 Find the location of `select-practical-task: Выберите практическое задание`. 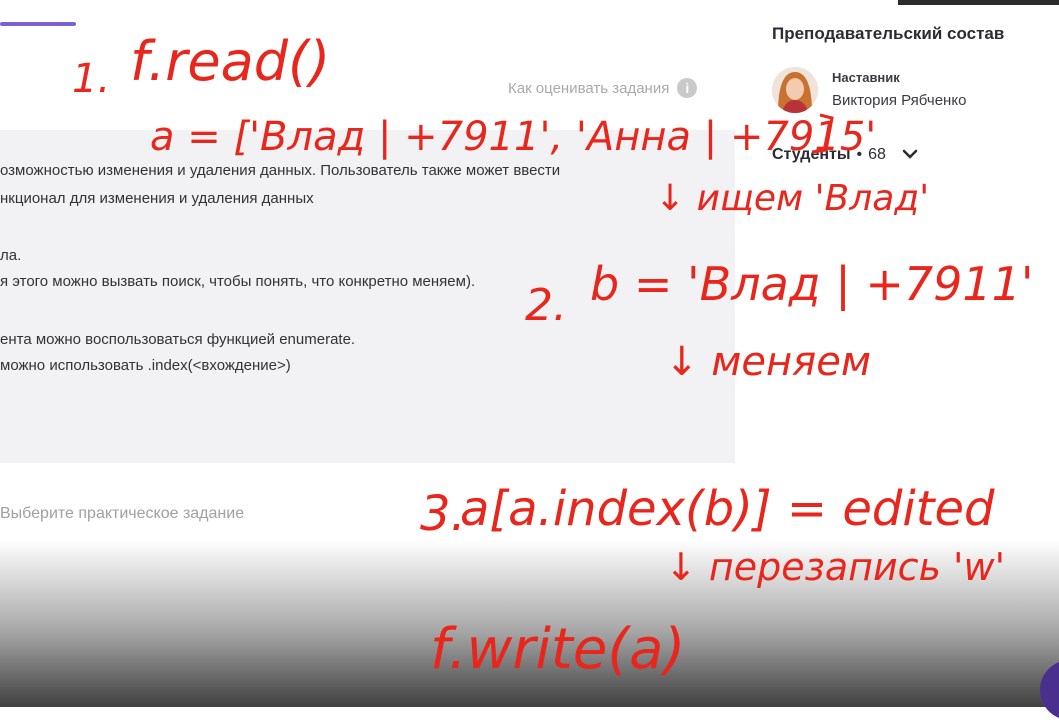

select-practical-task: Выберите практическое задание is located at coordinates (122, 514).